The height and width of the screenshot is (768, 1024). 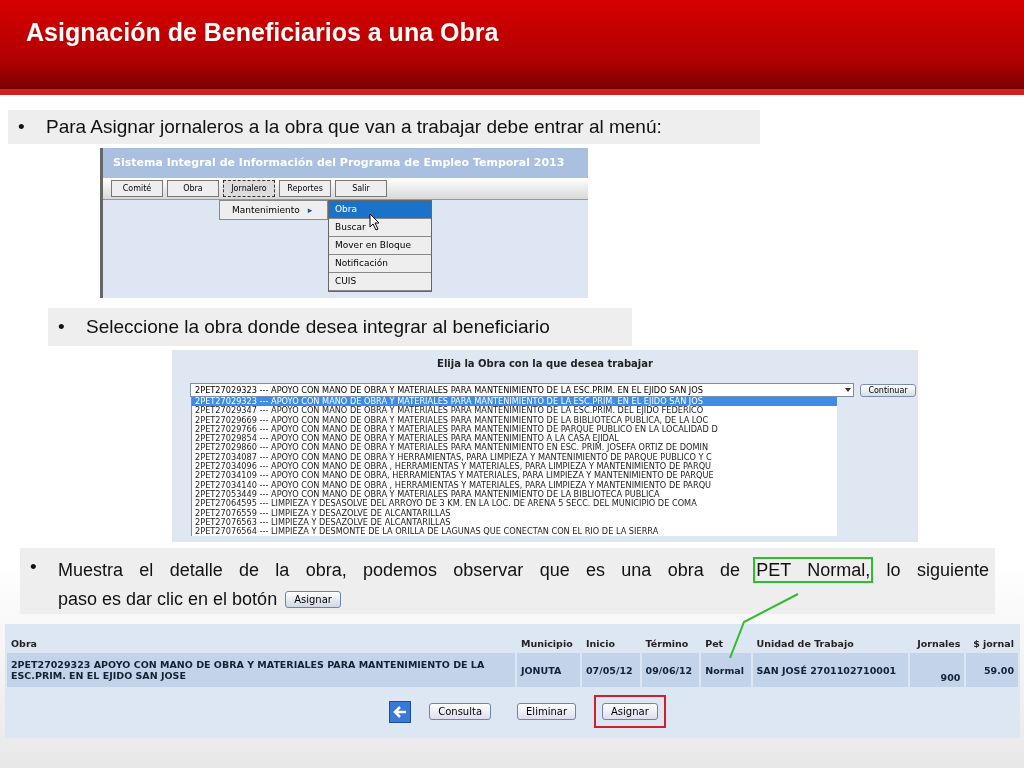 I want to click on menu-item: Mantenimiento, so click(x=266, y=210).